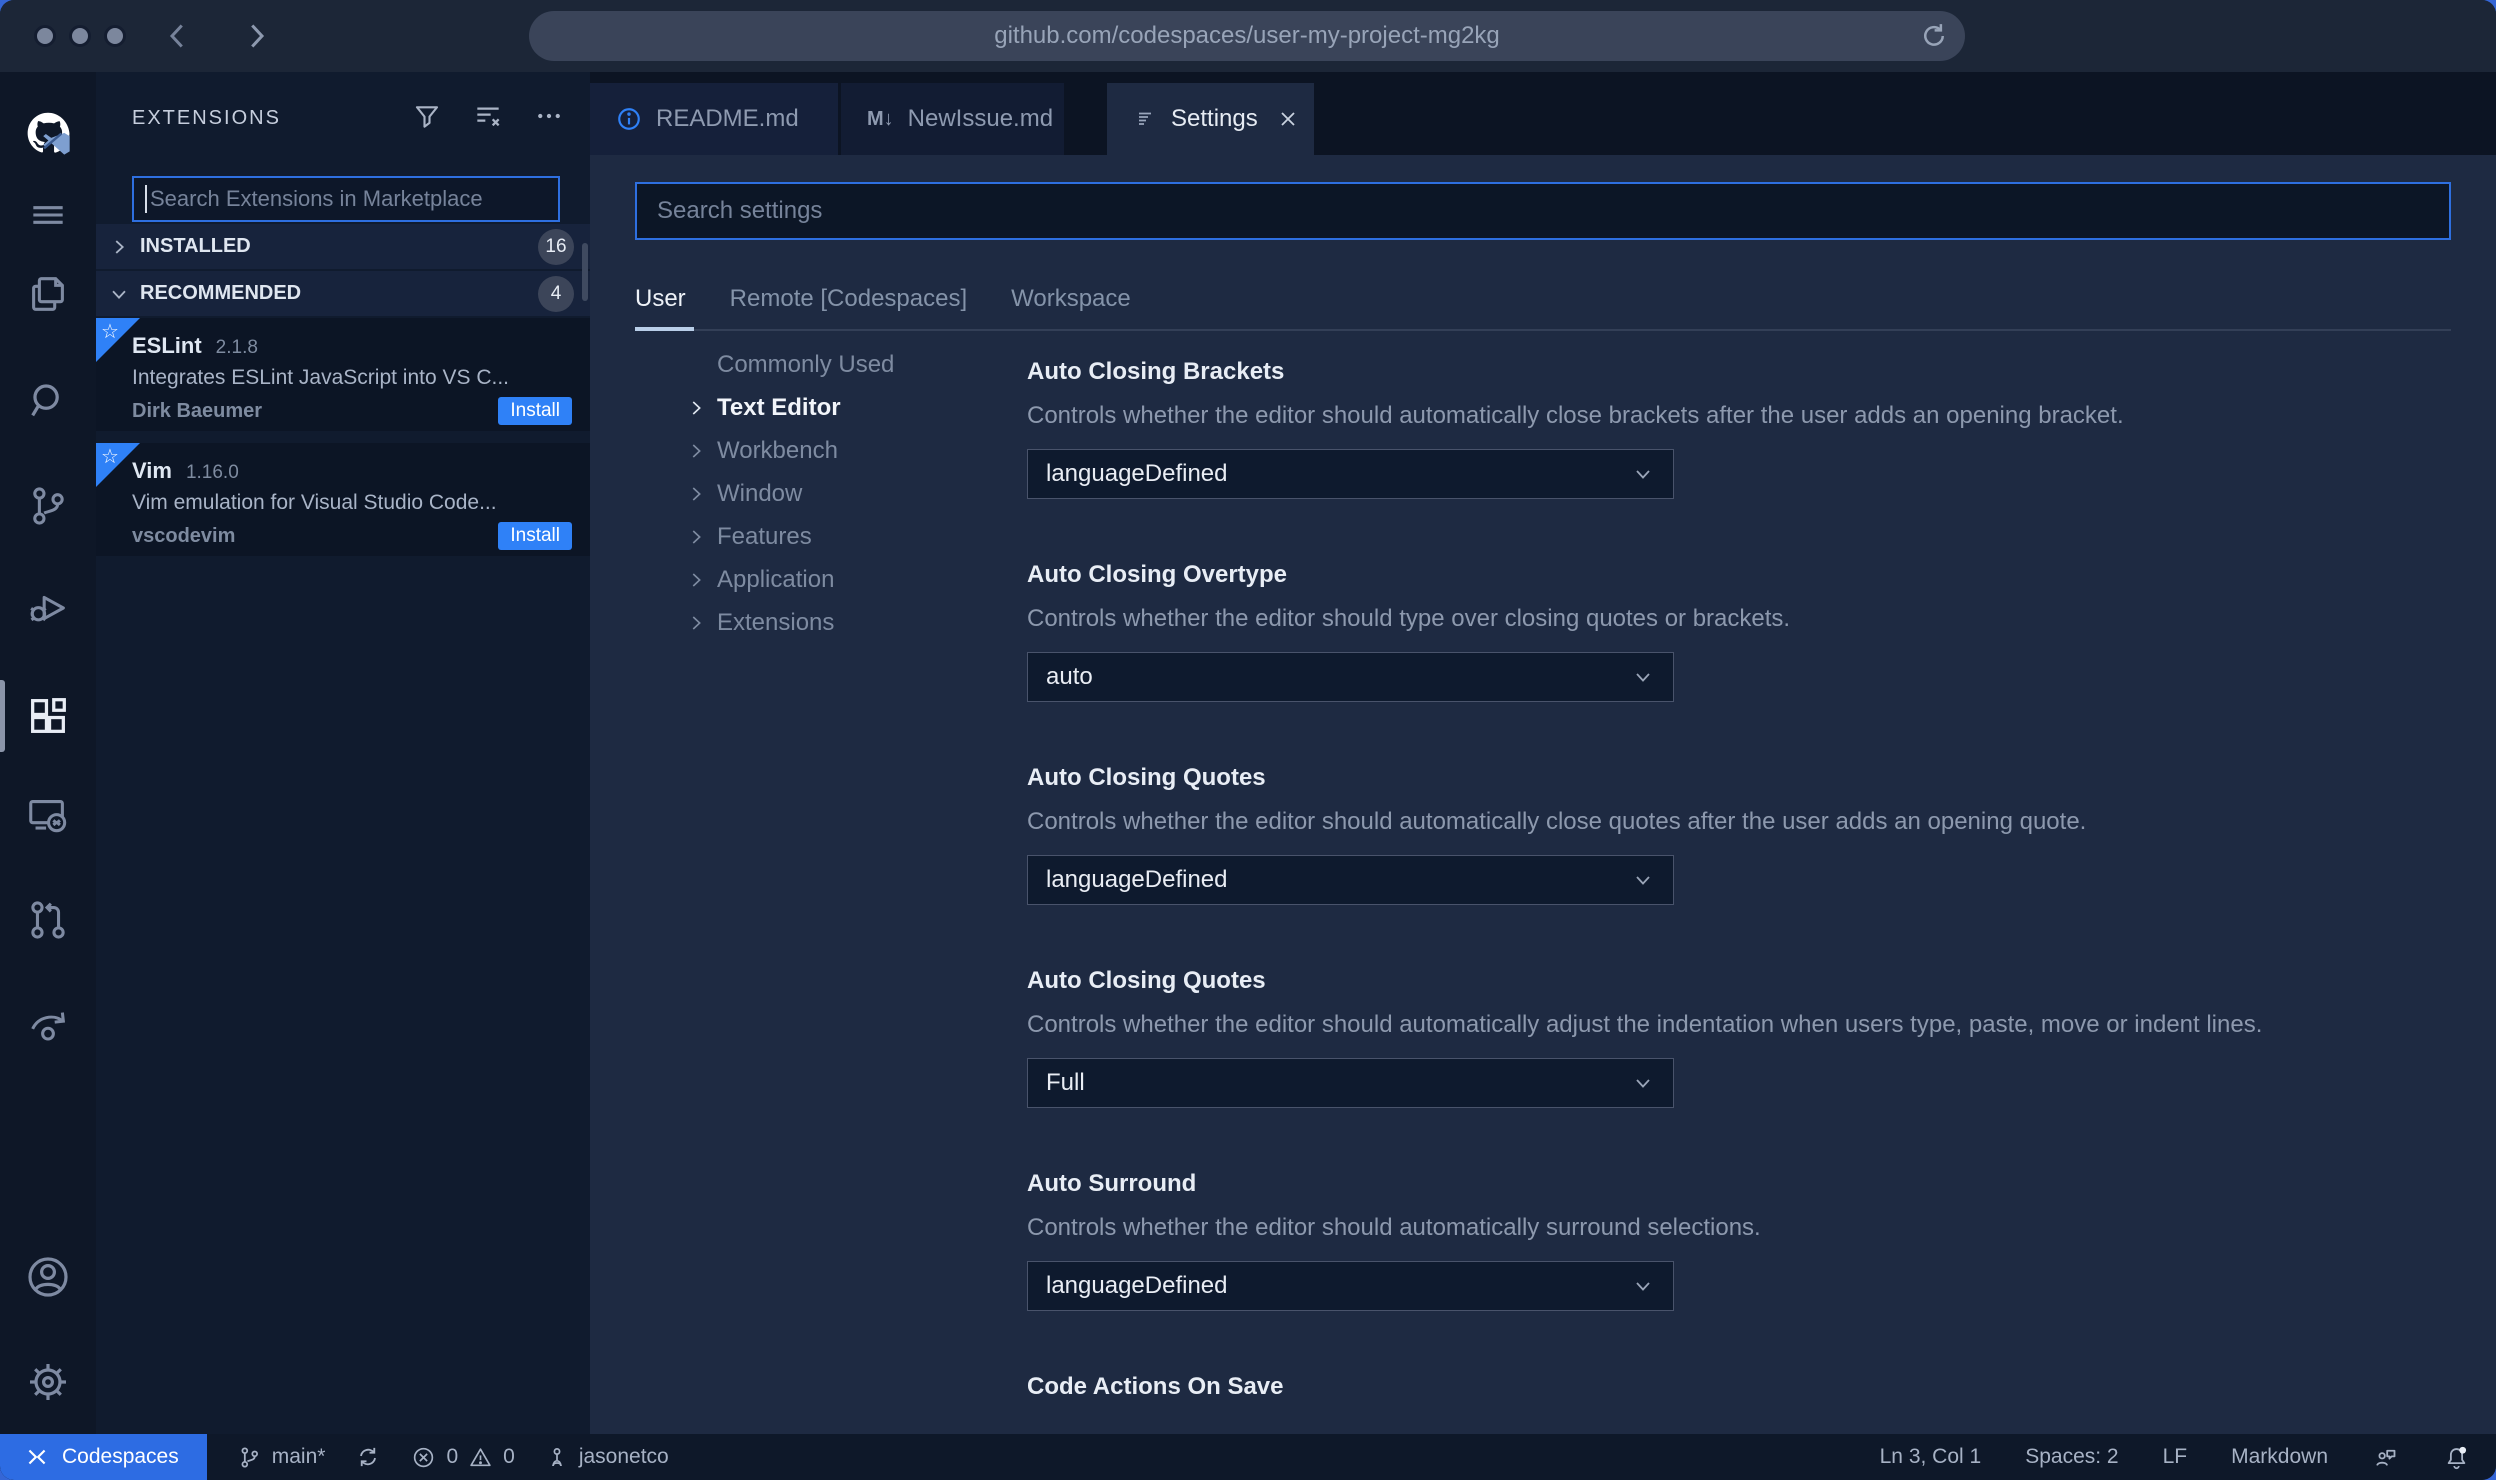  I want to click on tab-label: NewIssue.md, so click(980, 118).